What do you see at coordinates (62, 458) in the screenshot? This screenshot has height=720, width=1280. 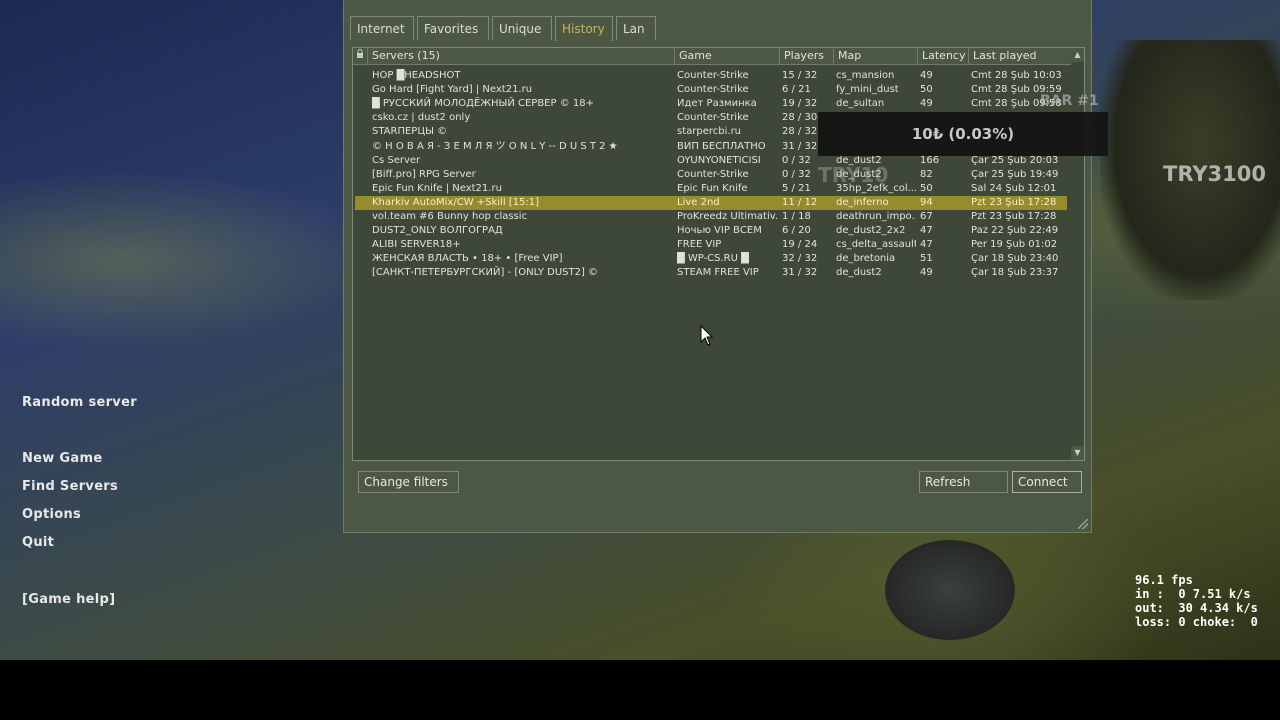 I see `menu-new-game: New Game` at bounding box center [62, 458].